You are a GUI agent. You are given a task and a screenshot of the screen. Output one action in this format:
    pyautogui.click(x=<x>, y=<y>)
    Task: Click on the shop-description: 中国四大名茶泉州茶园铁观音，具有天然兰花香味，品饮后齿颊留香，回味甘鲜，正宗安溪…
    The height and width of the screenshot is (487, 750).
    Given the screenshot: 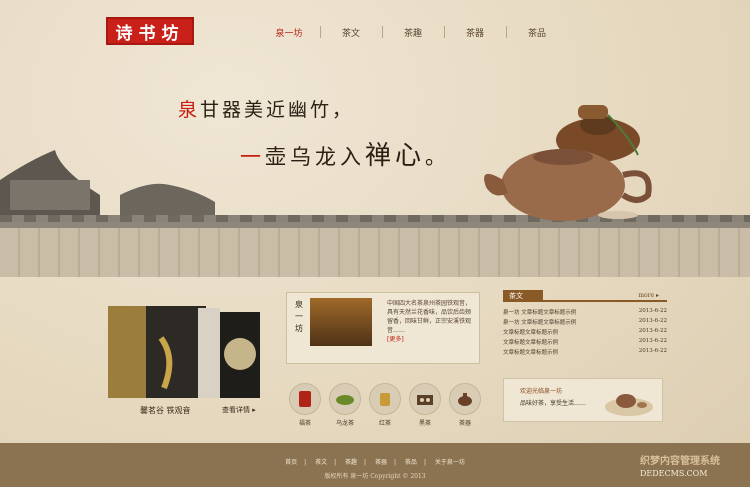 What is the action you would take?
    pyautogui.click(x=431, y=321)
    